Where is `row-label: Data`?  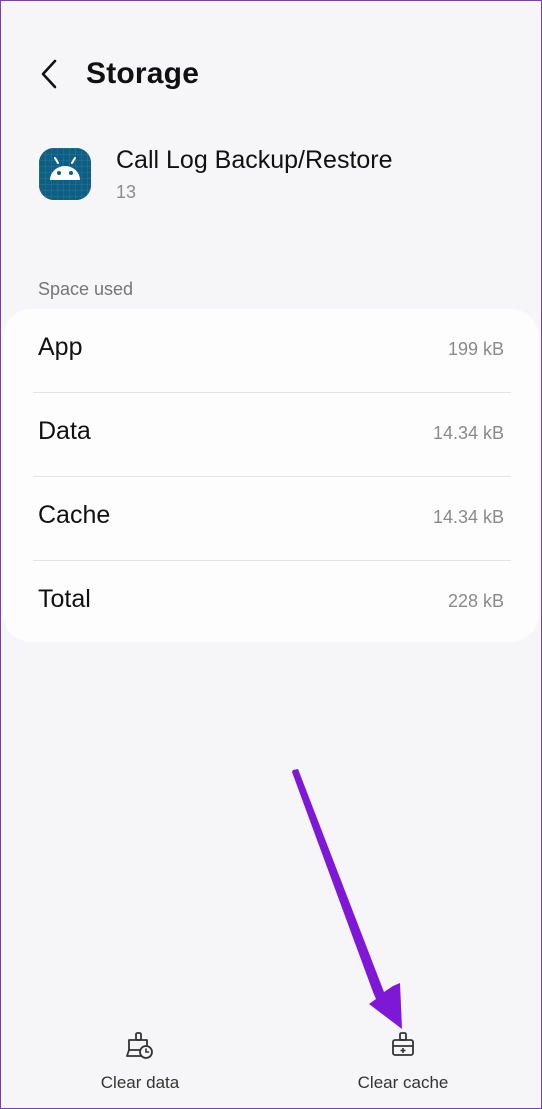
row-label: Data is located at coordinates (64, 431).